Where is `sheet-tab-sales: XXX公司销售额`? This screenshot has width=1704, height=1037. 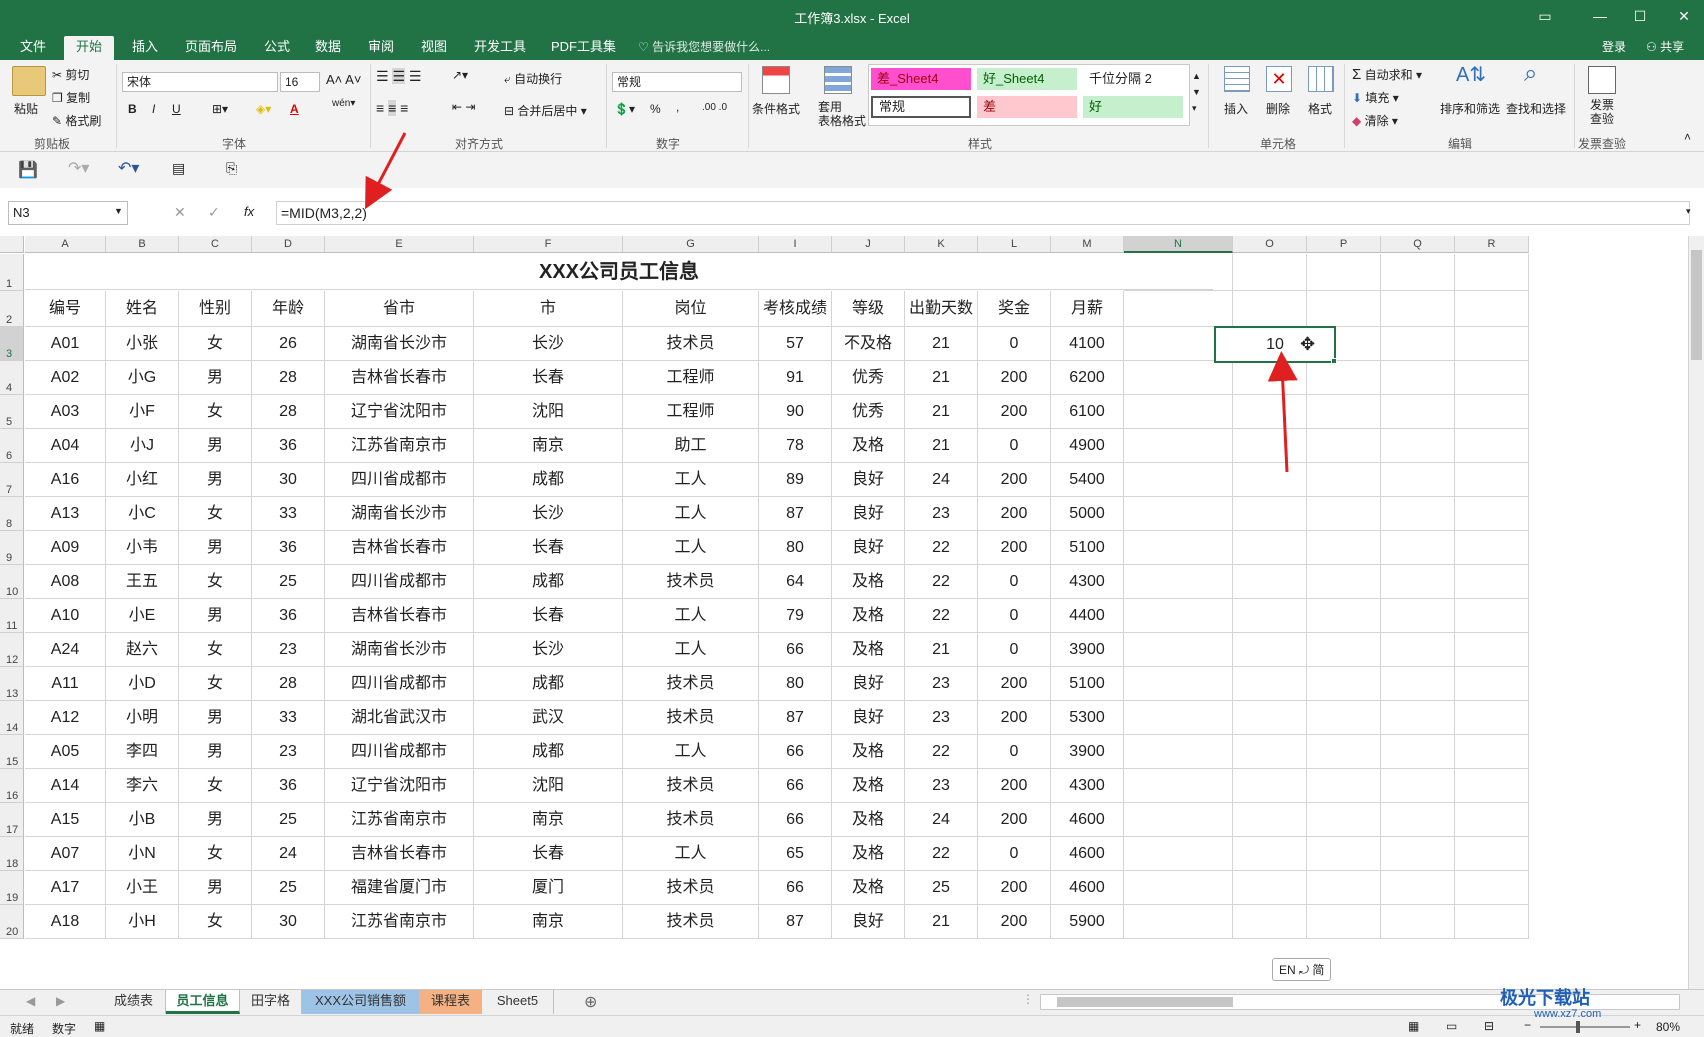 sheet-tab-sales: XXX公司销售额 is located at coordinates (361, 1002).